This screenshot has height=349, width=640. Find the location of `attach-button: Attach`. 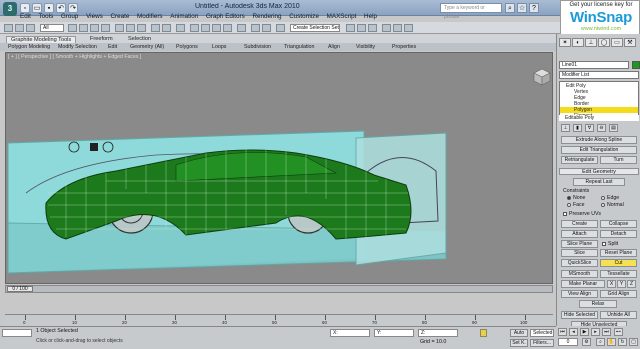

attach-button: Attach is located at coordinates (579, 234).